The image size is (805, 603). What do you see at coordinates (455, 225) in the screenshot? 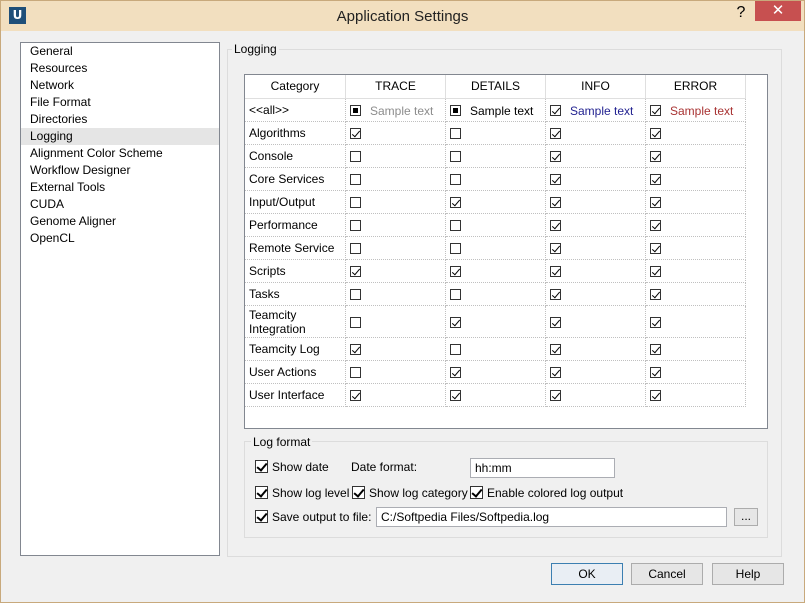
I see `performance-details-checkbox` at bounding box center [455, 225].